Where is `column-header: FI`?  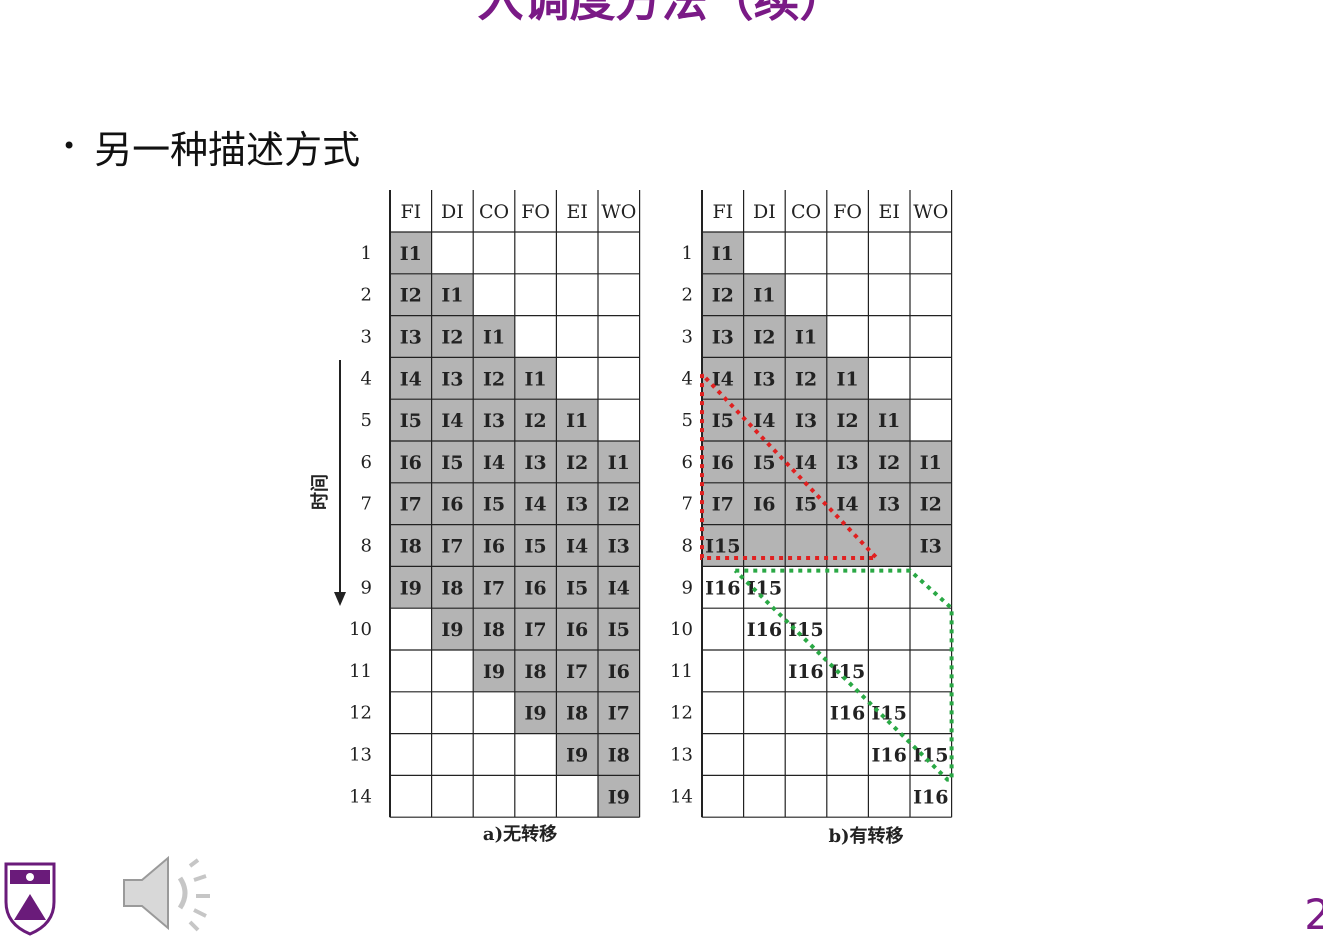 column-header: FI is located at coordinates (410, 212).